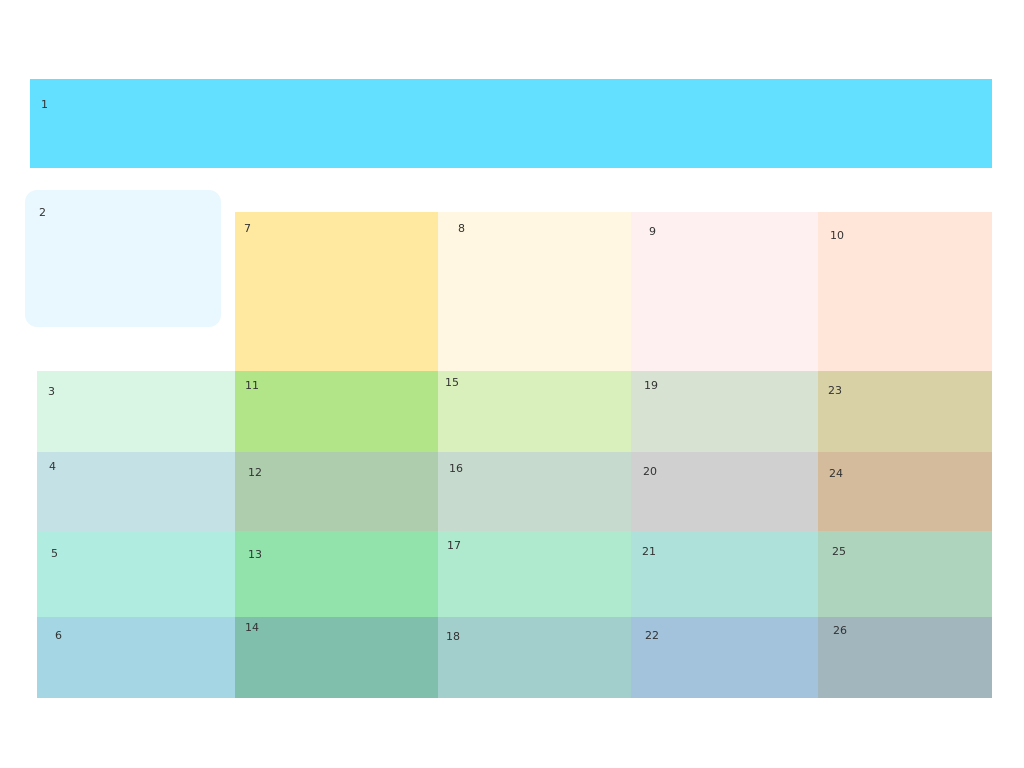  Describe the element at coordinates (724, 291) in the screenshot. I see `top-cell: 9` at that location.